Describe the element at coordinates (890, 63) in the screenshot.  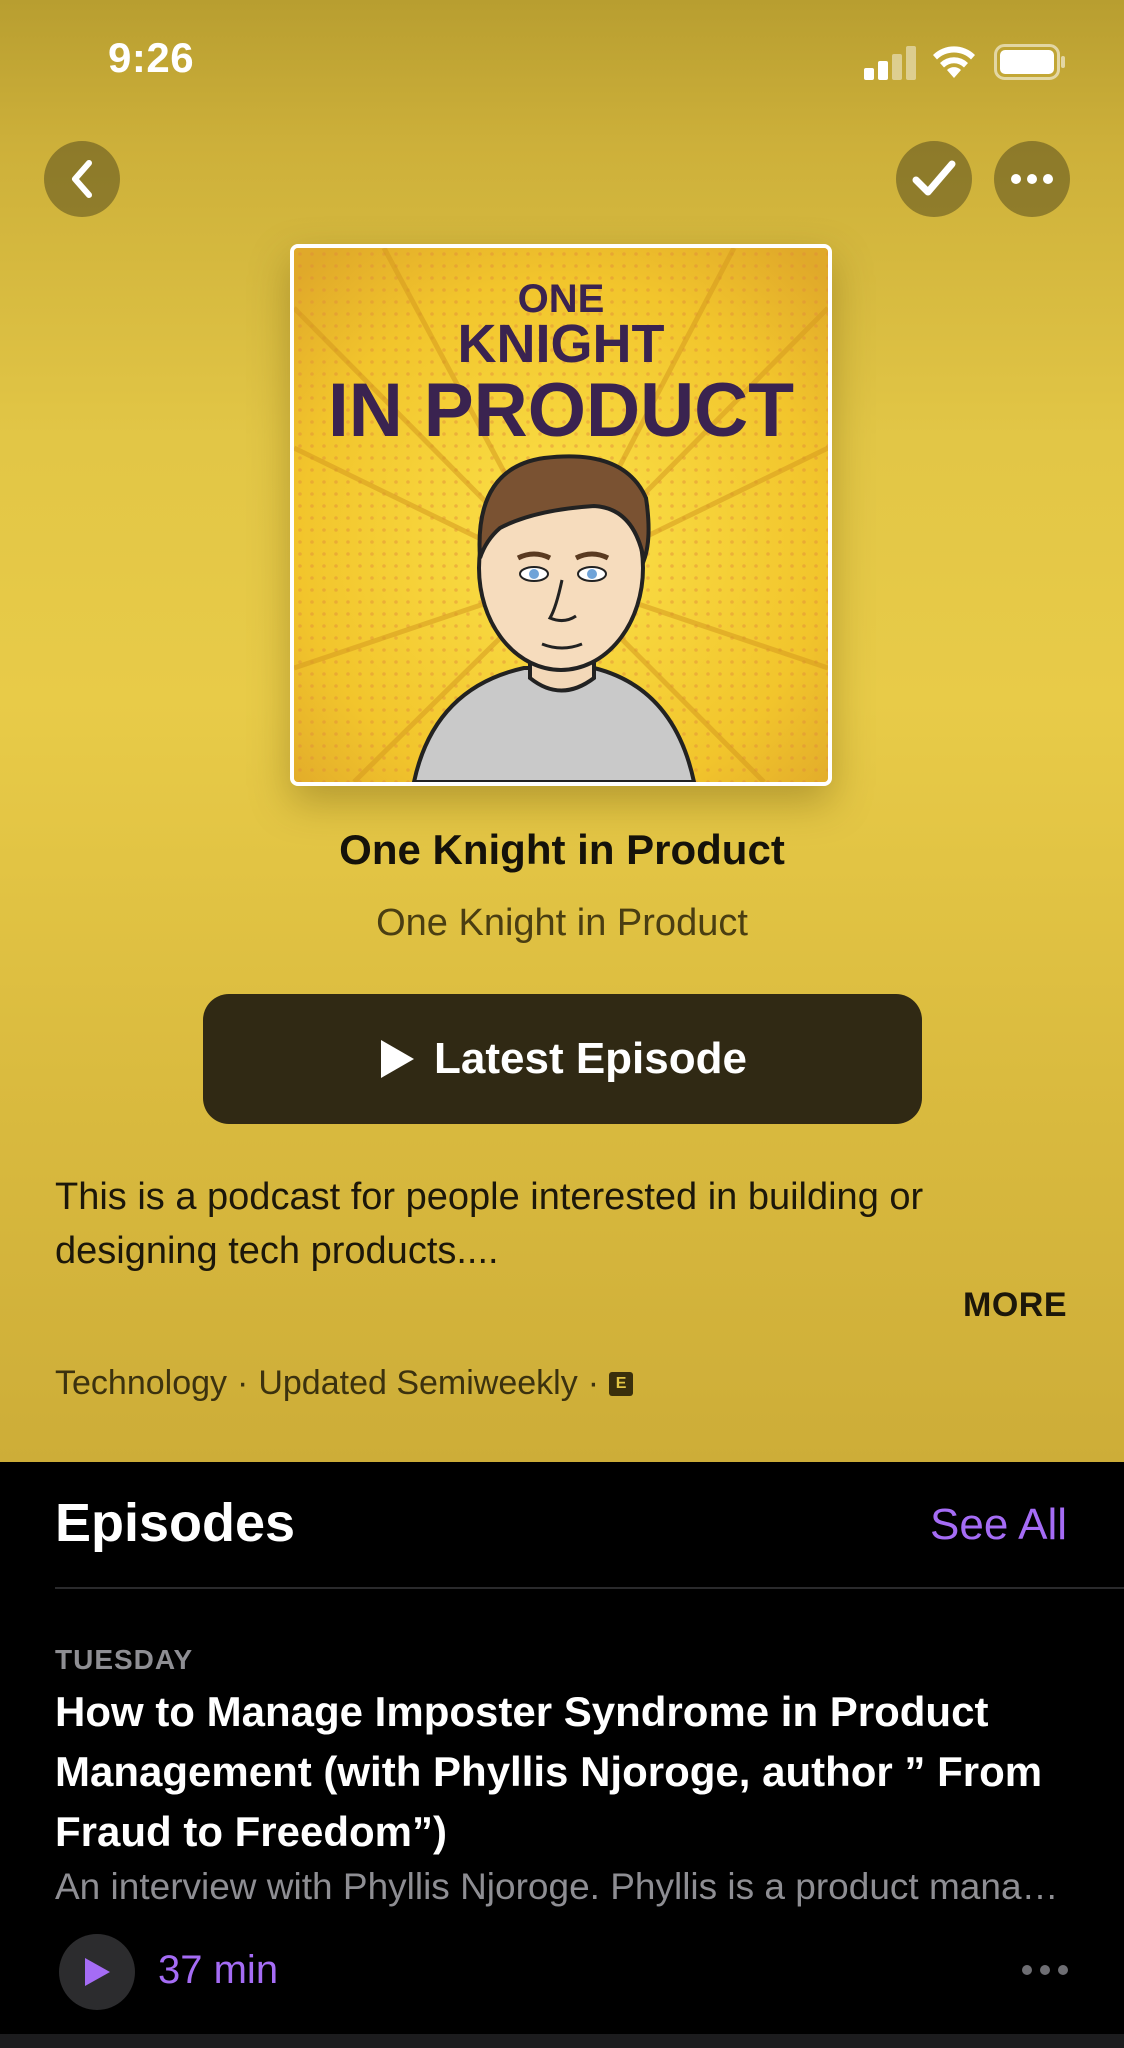
I see `cellular-signal-icon` at that location.